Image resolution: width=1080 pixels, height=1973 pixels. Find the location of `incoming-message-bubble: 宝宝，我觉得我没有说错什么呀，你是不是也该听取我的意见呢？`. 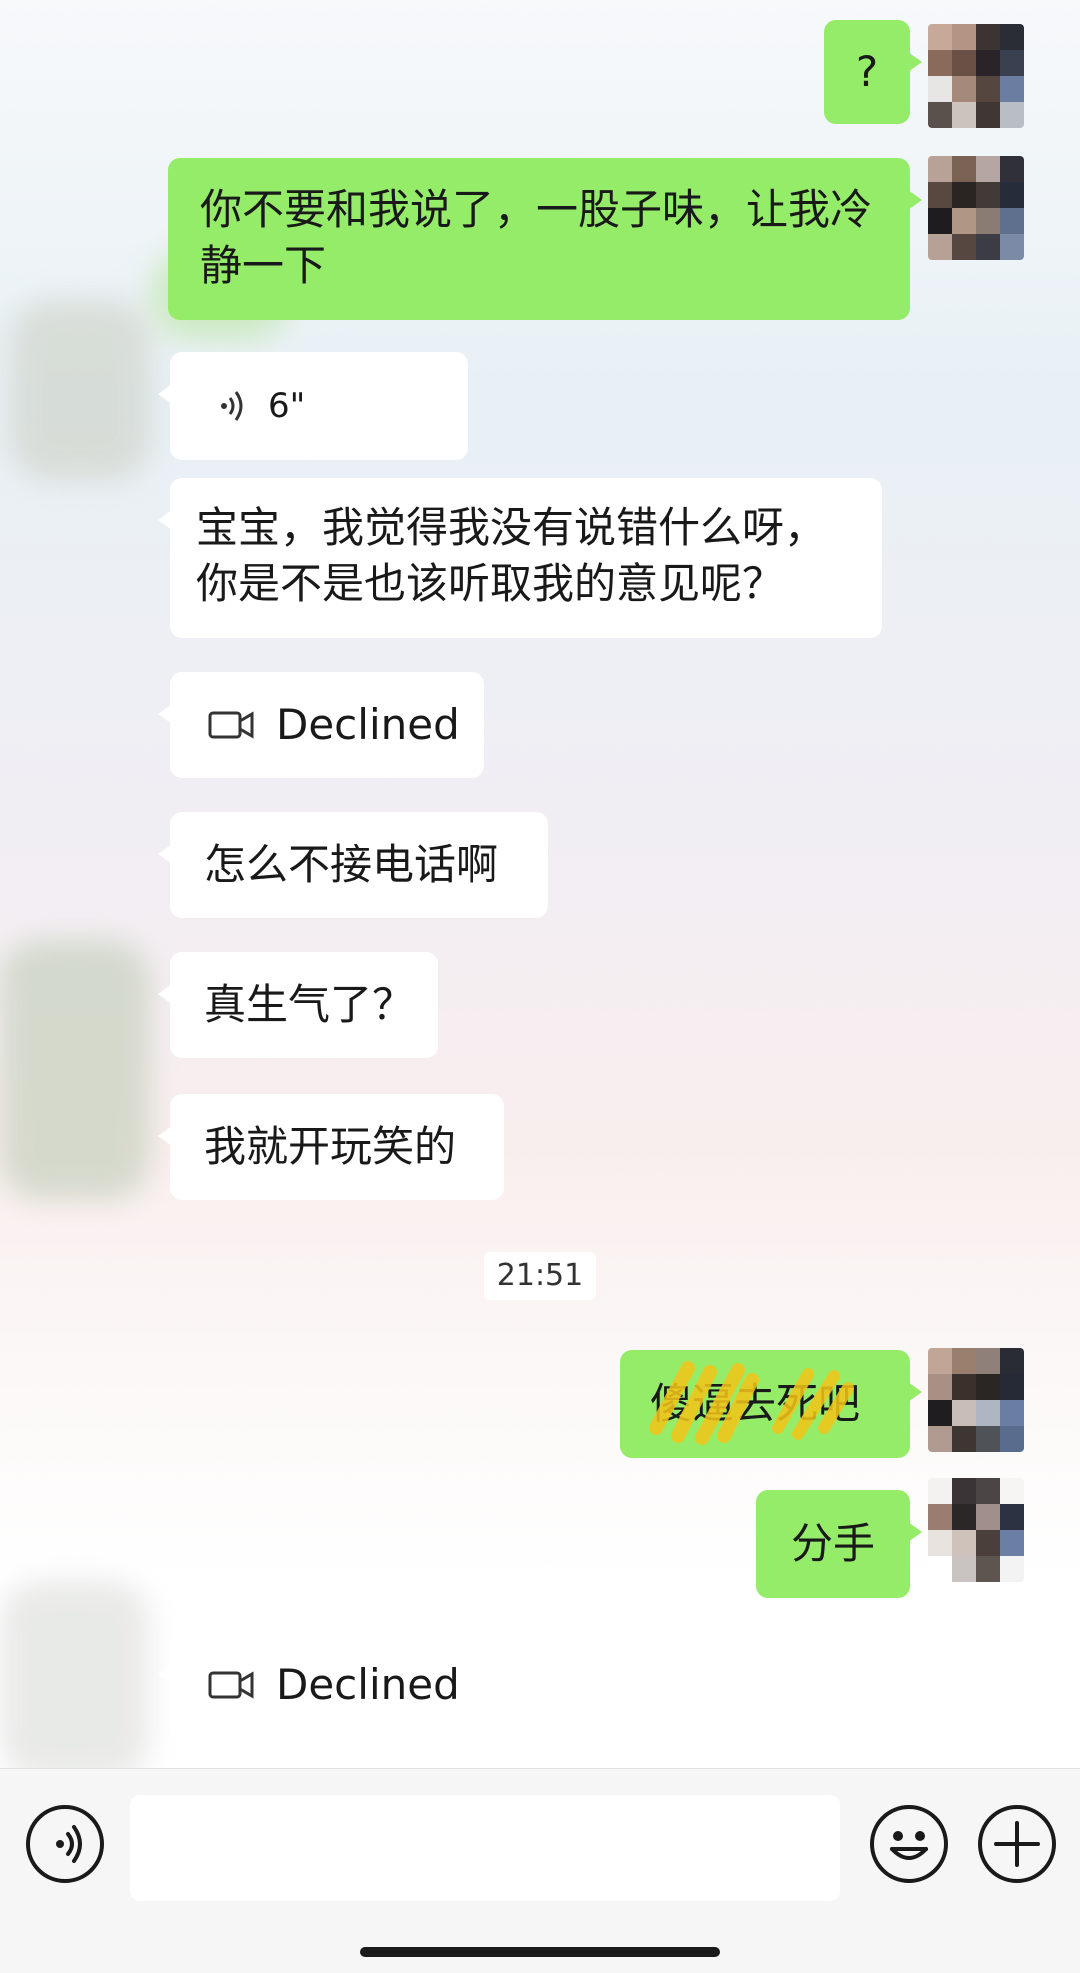

incoming-message-bubble: 宝宝，我觉得我没有说错什么呀，你是不是也该听取我的意见呢？ is located at coordinates (520, 558).